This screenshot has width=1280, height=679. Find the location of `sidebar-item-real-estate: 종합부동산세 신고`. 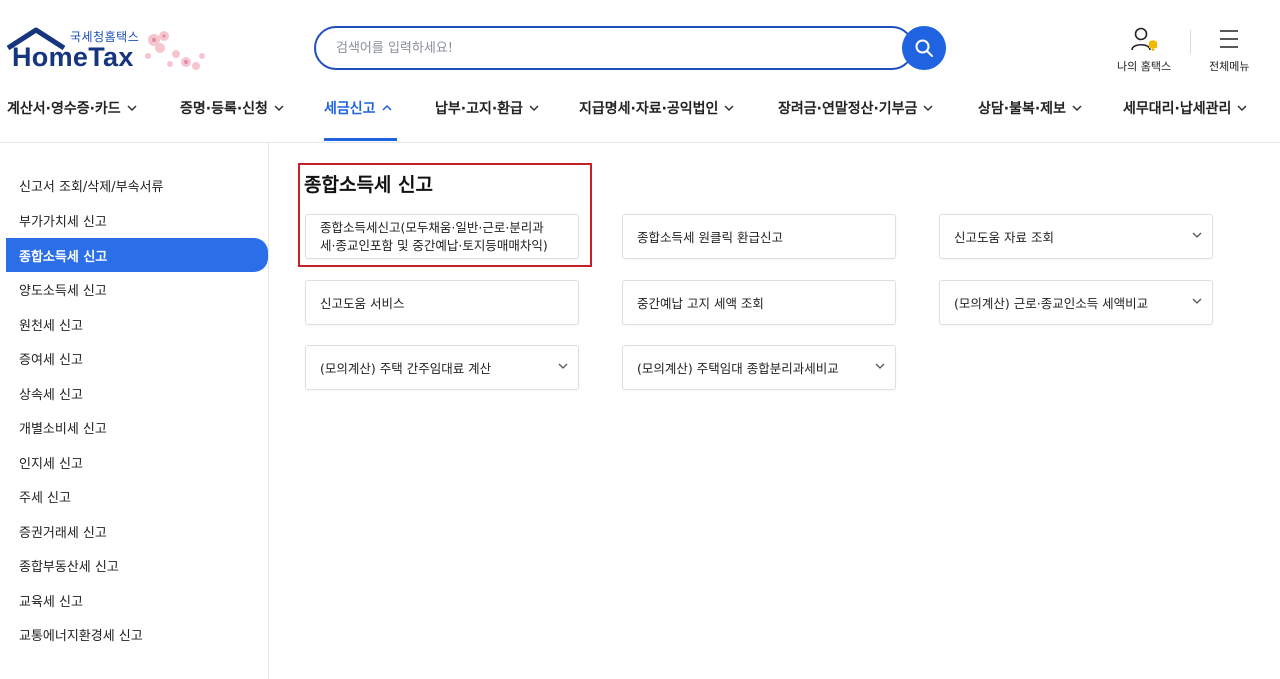

sidebar-item-real-estate: 종합부동산세 신고 is located at coordinates (137, 565).